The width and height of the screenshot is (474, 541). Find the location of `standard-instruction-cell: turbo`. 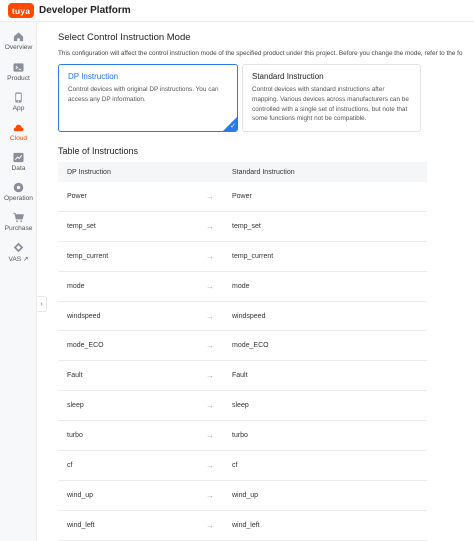

standard-instruction-cell: turbo is located at coordinates (240, 436).